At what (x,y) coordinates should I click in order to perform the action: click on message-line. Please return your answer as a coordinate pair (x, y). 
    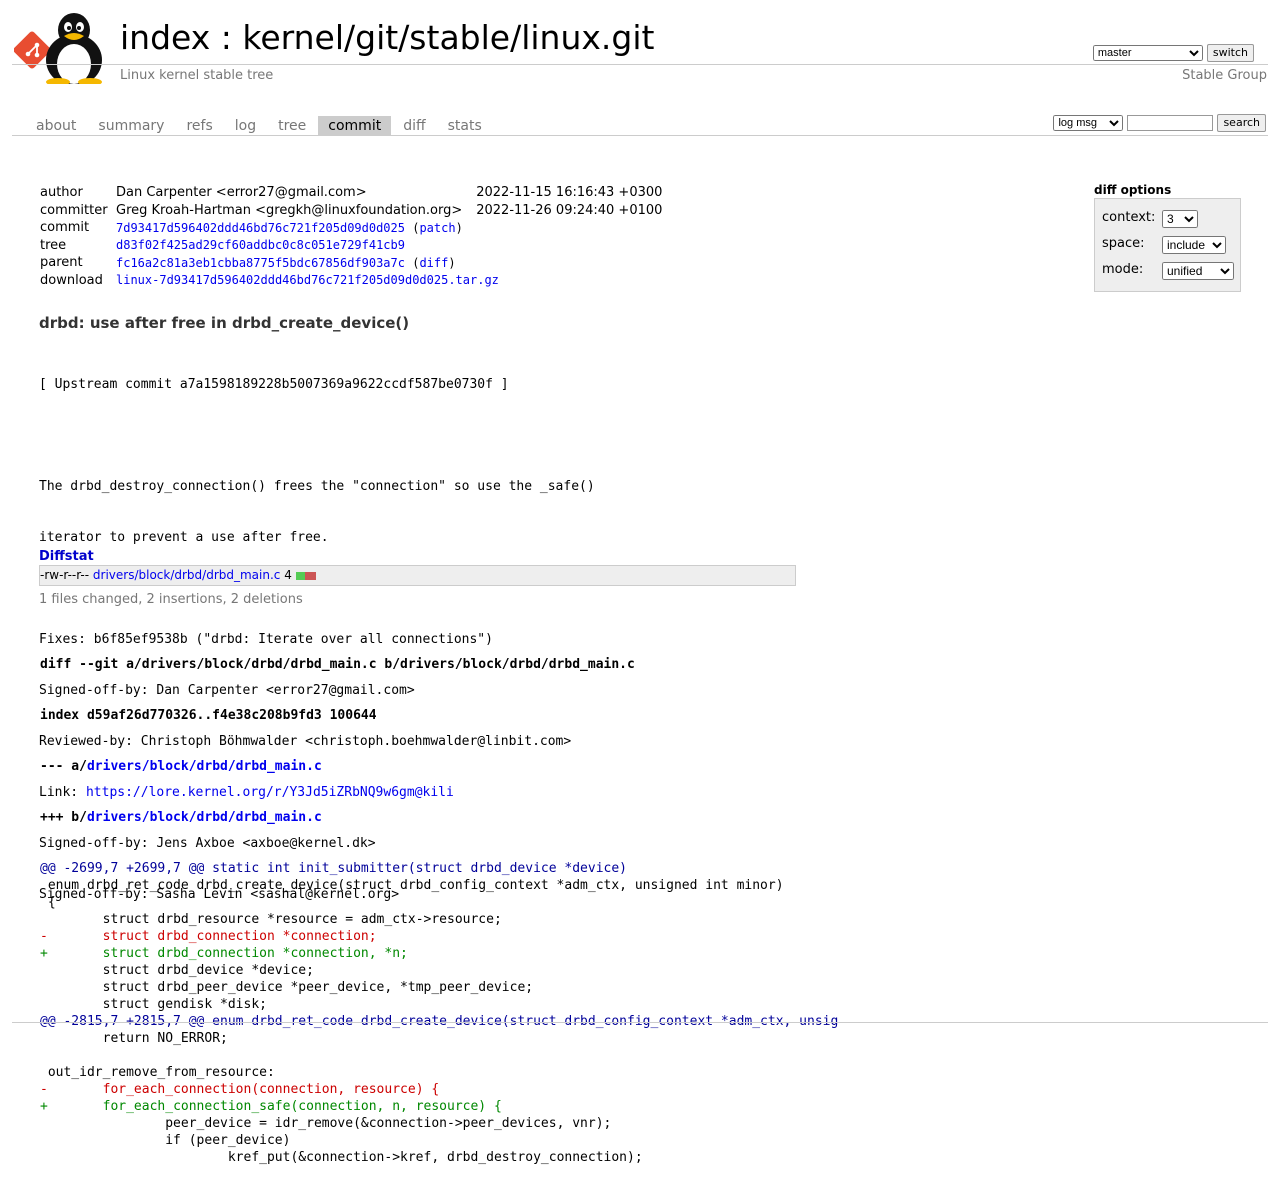
    Looking at the image, I should click on (317, 435).